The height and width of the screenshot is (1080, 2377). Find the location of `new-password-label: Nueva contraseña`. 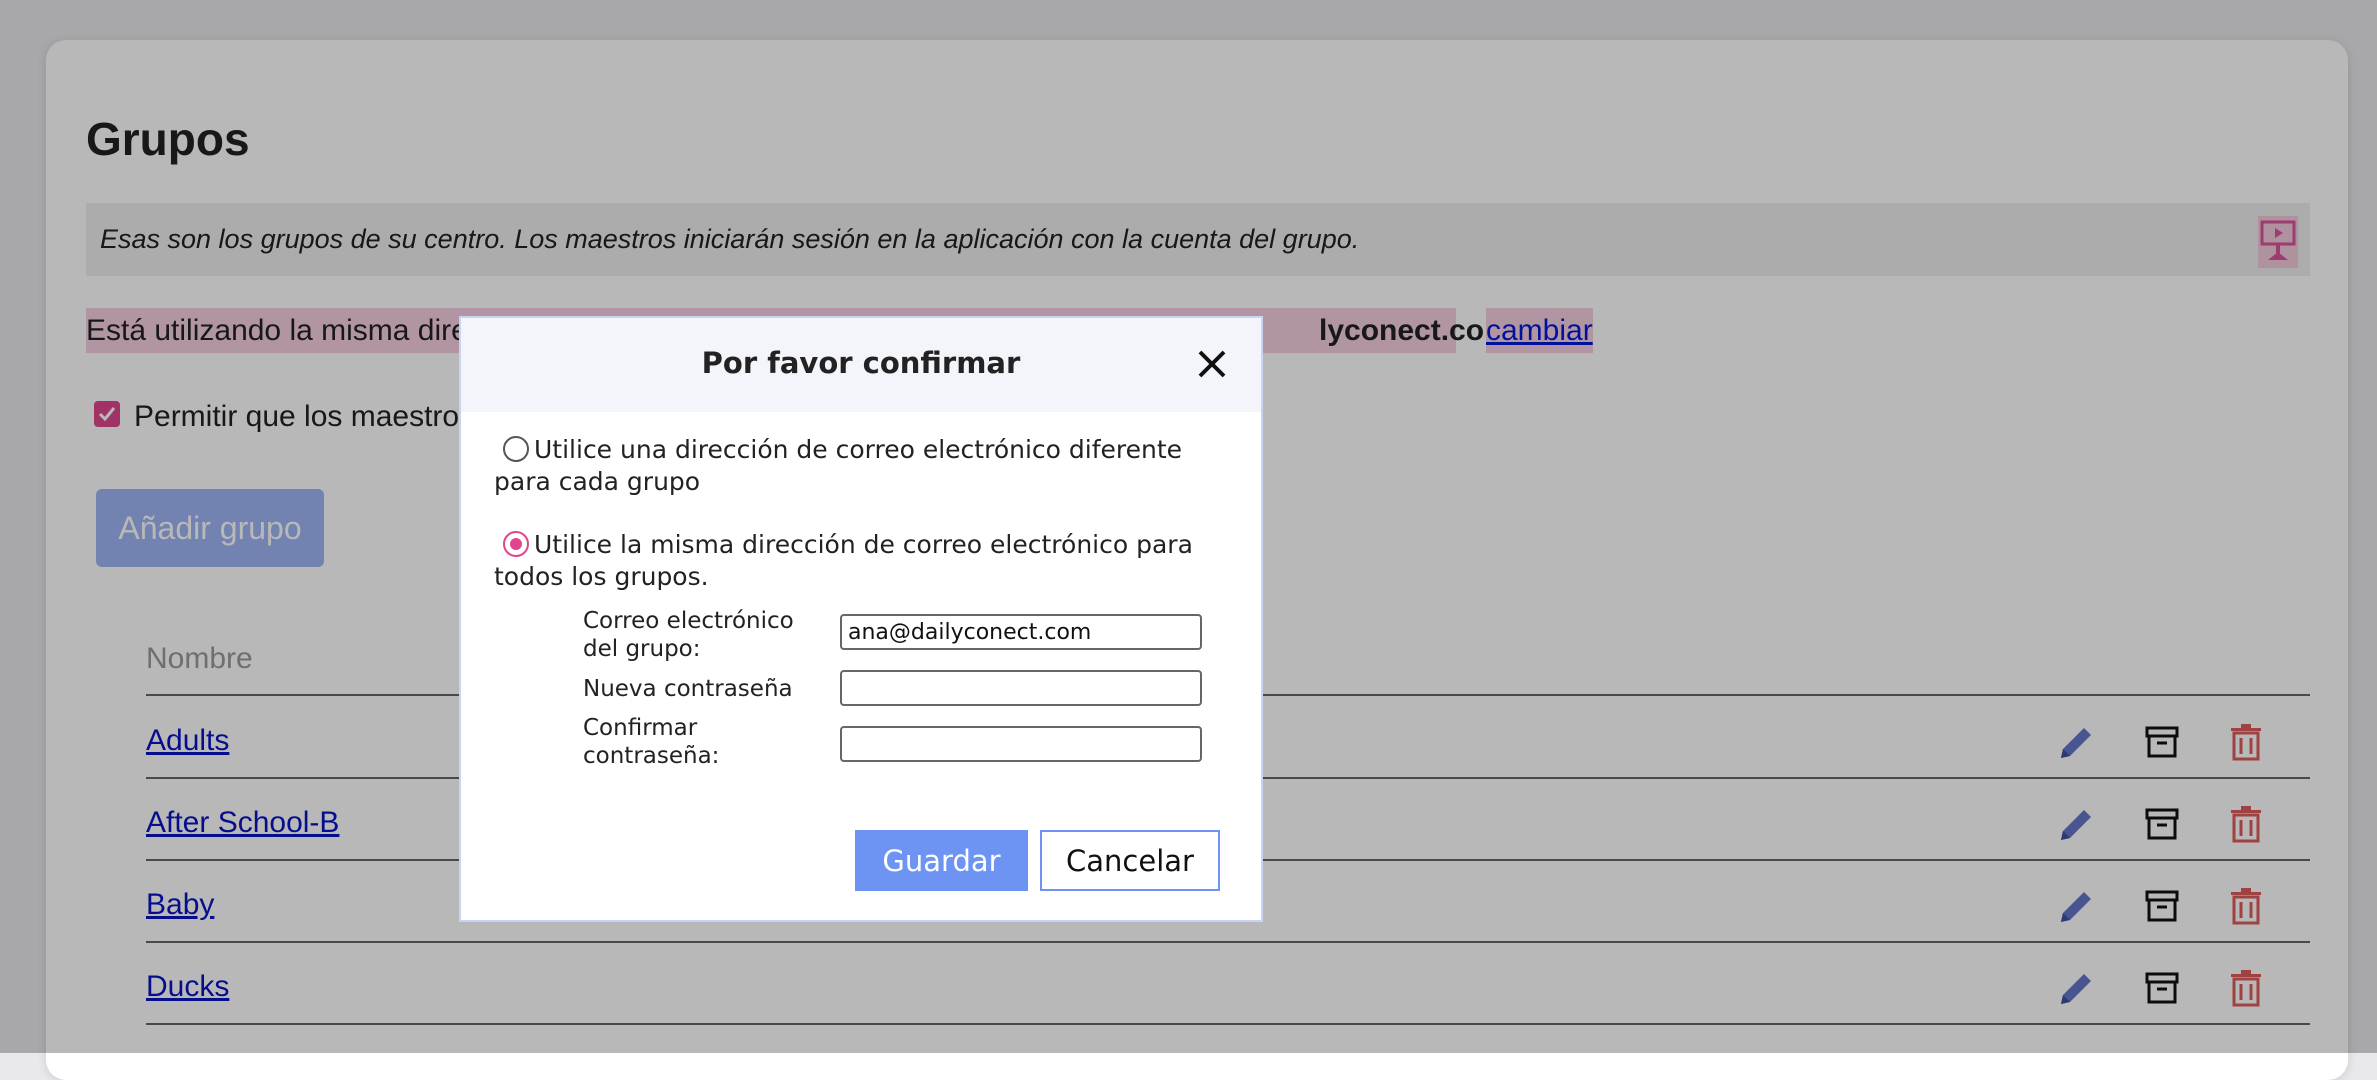

new-password-label: Nueva contraseña is located at coordinates (688, 689).